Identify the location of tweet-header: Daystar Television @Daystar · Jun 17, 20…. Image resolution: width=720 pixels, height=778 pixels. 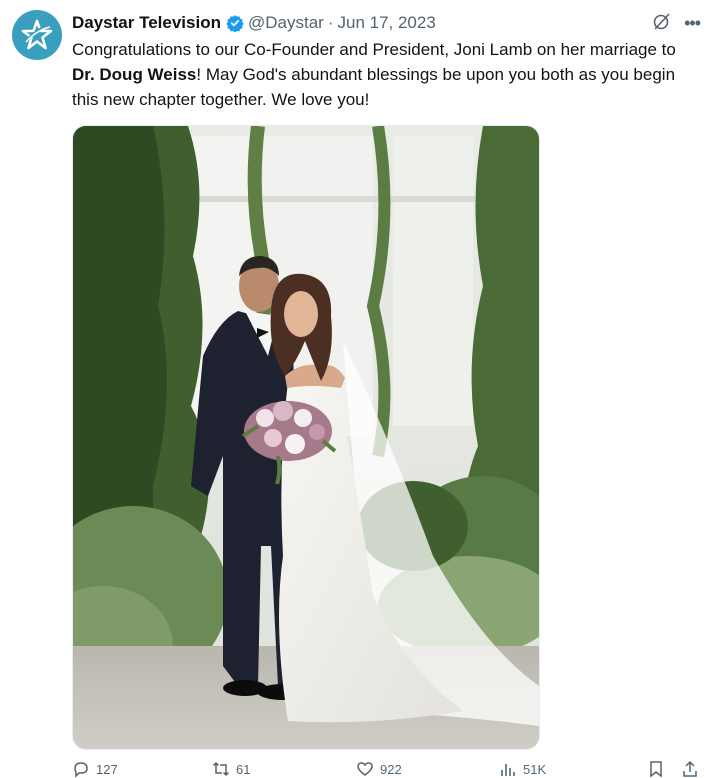
(386, 23).